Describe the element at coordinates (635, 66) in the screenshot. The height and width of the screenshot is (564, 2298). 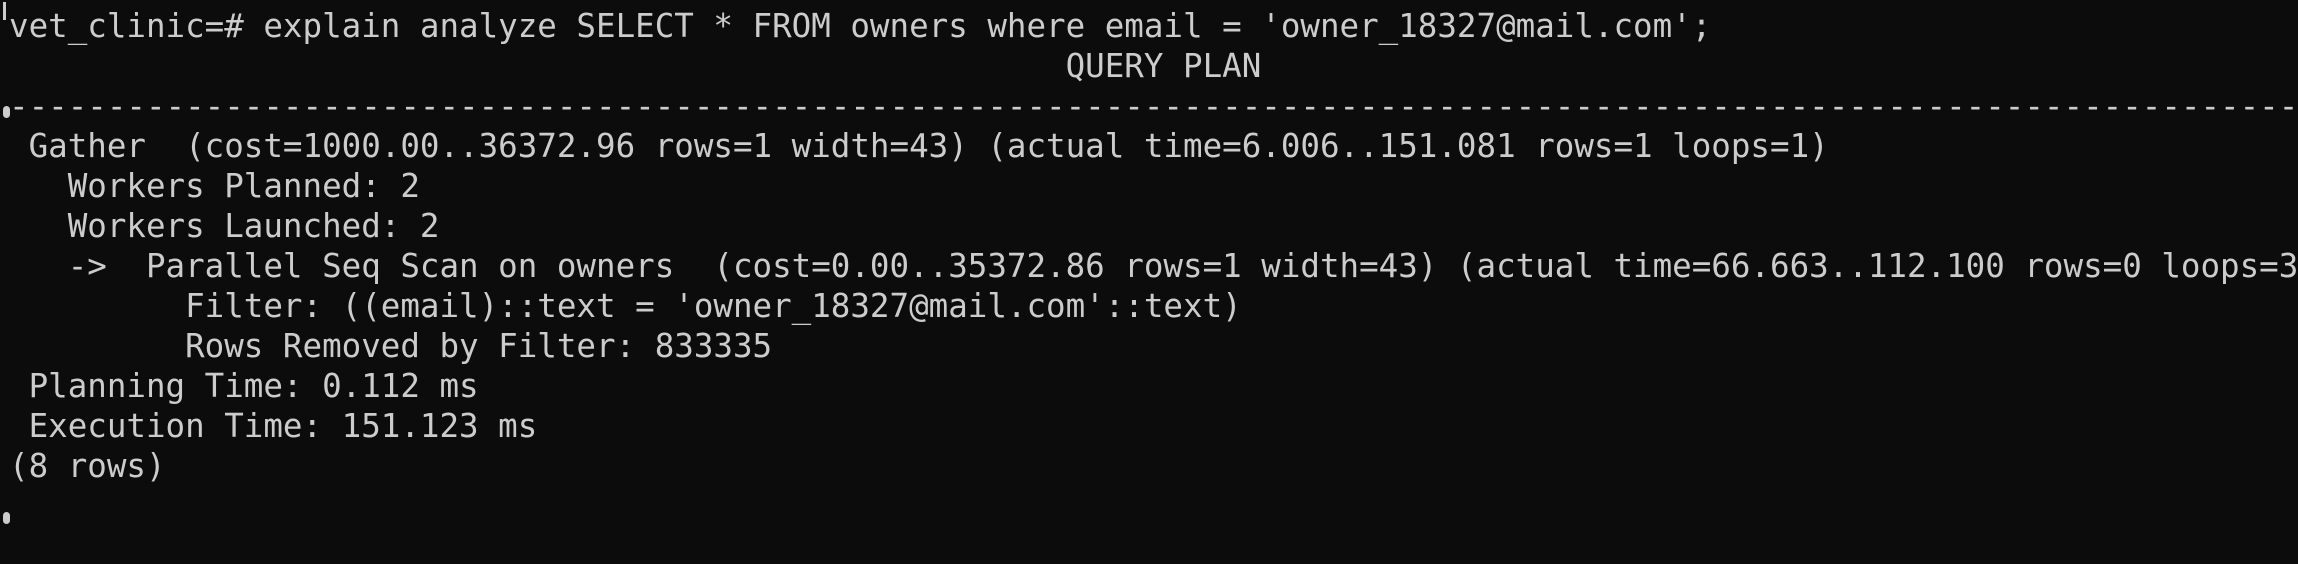
I see `query-plan-header: QUERY PLAN` at that location.